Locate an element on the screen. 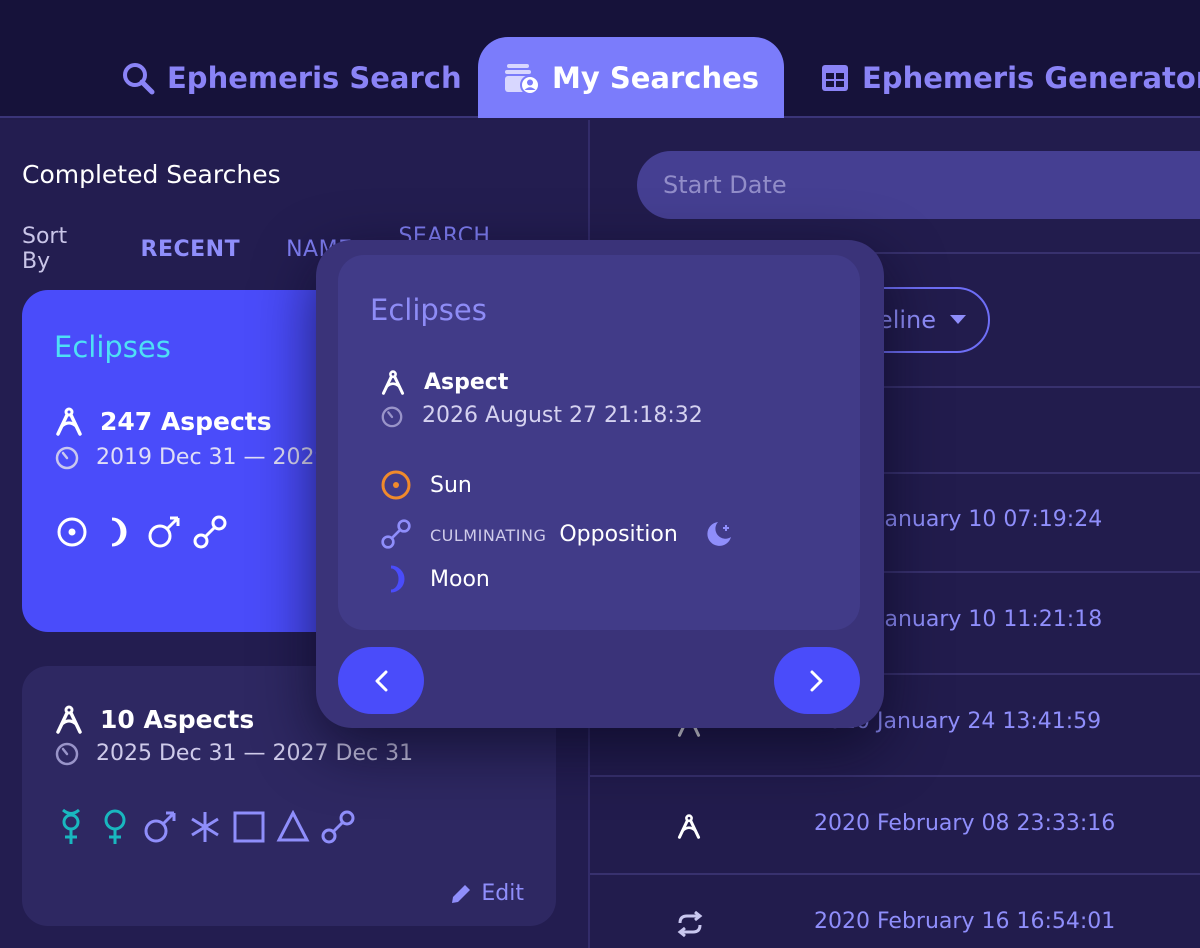 This screenshot has height=948, width=1200. aspect-type-row: CULMINATING Opposition is located at coordinates (557, 534).